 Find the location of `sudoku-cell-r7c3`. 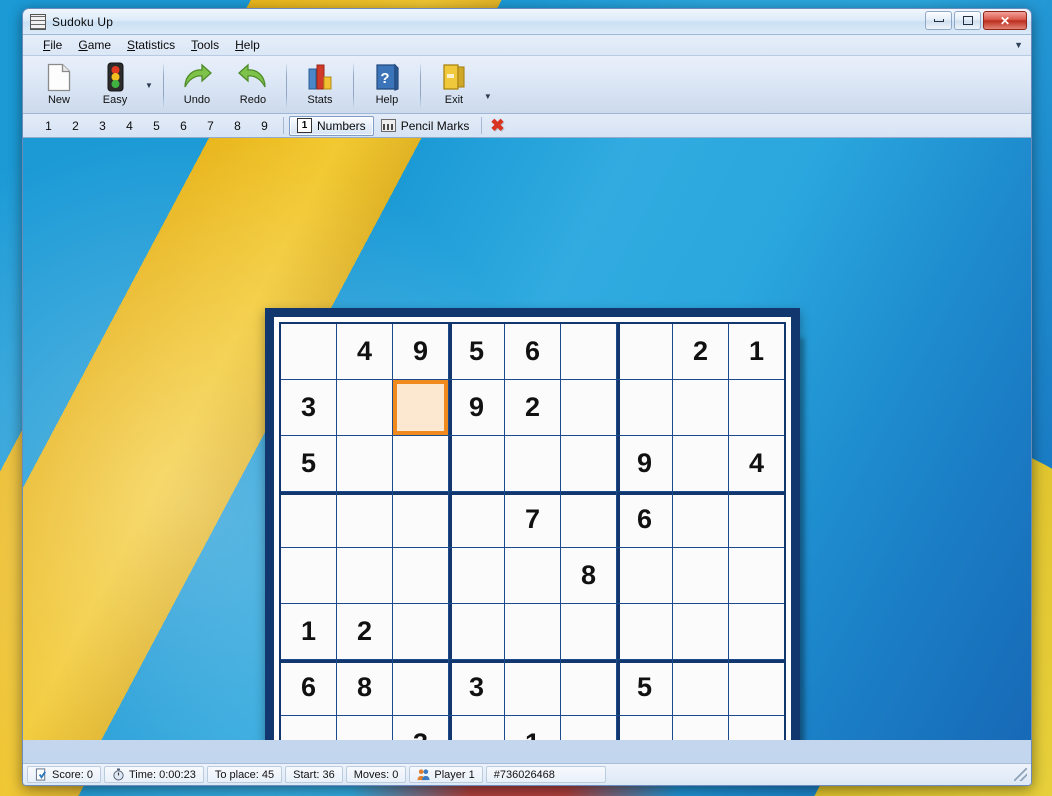

sudoku-cell-r7c3 is located at coordinates (420, 687).